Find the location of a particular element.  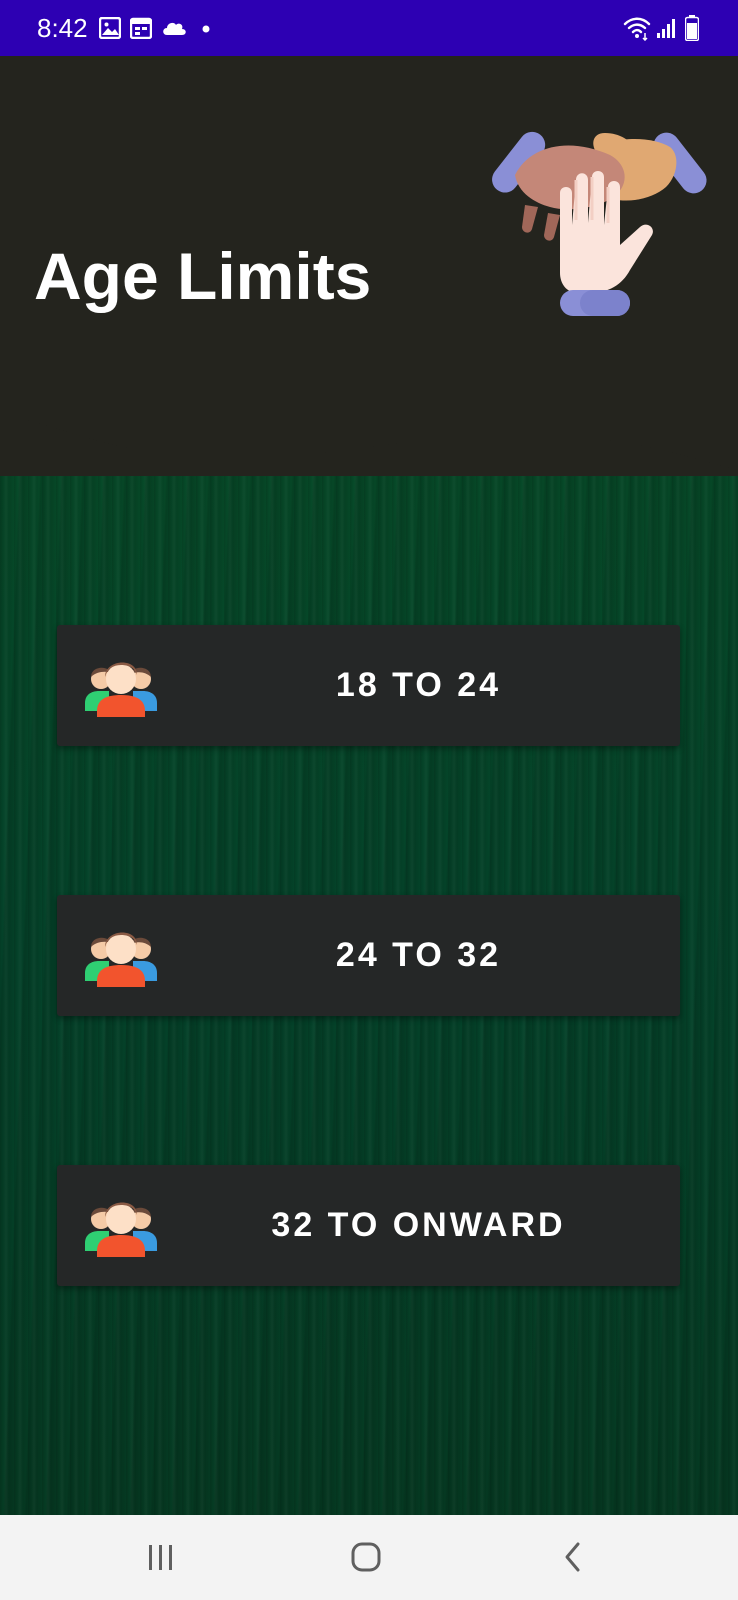

hands-together-illustration is located at coordinates (599, 223).